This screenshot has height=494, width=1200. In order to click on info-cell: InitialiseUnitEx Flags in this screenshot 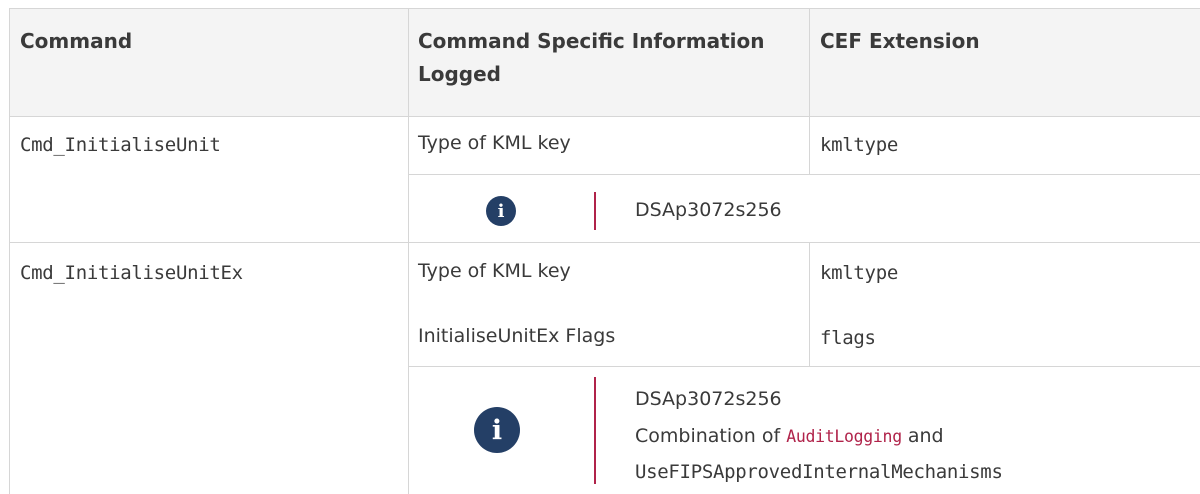, I will do `click(517, 336)`.